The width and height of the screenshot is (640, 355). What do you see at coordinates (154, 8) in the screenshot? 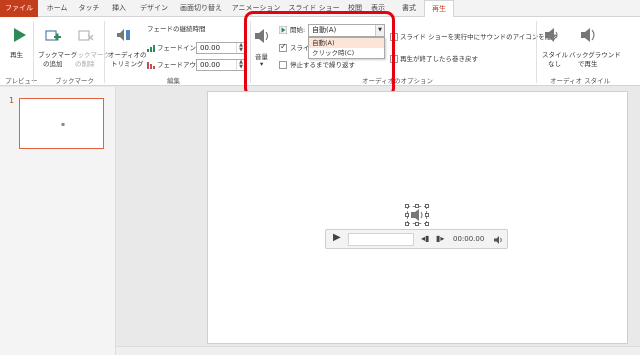
I see `tab-design: デザイン` at bounding box center [154, 8].